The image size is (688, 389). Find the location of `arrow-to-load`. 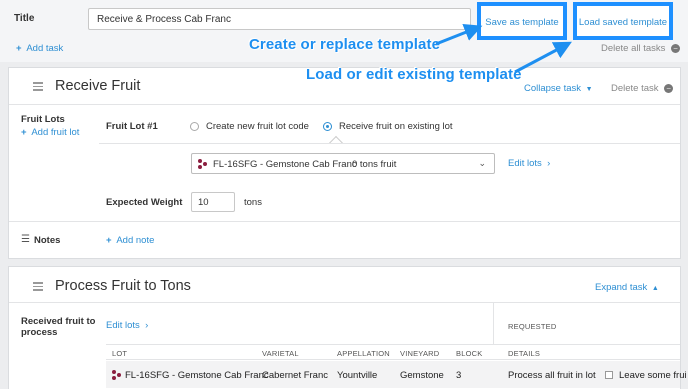

arrow-to-load is located at coordinates (543, 57).